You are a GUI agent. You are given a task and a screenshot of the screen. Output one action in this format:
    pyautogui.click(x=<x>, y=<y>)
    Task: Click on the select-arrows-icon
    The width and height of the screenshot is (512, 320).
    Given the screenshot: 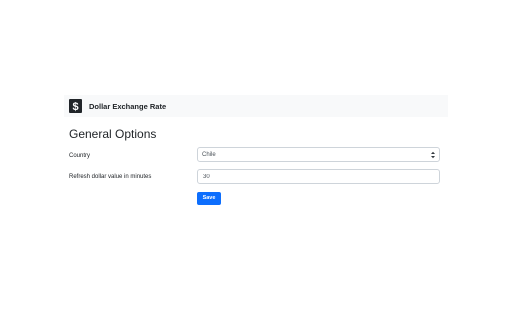 What is the action you would take?
    pyautogui.click(x=433, y=155)
    